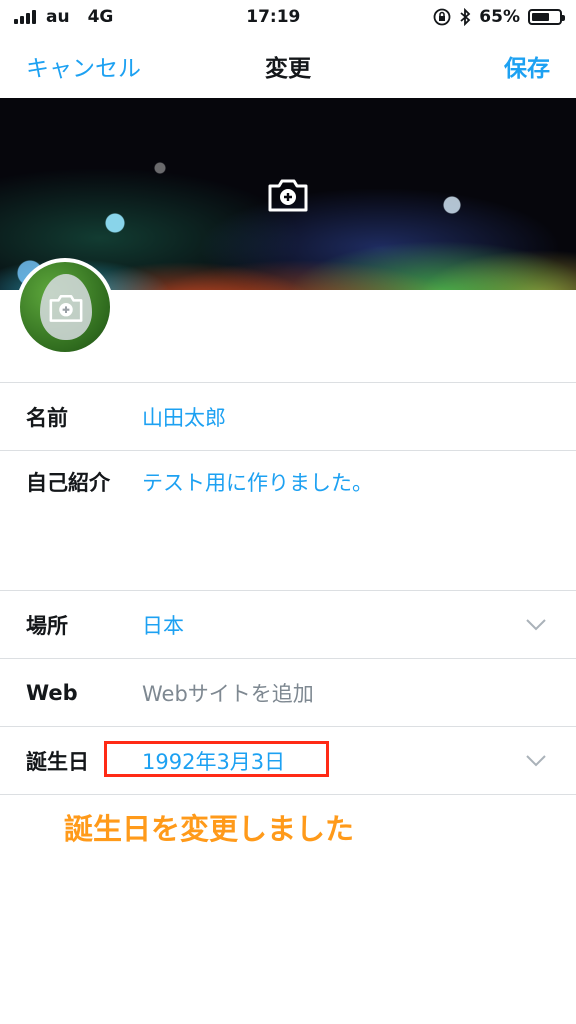 The width and height of the screenshot is (576, 1024). Describe the element at coordinates (288, 416) in the screenshot. I see `name-row: 名前 山田太郎` at that location.